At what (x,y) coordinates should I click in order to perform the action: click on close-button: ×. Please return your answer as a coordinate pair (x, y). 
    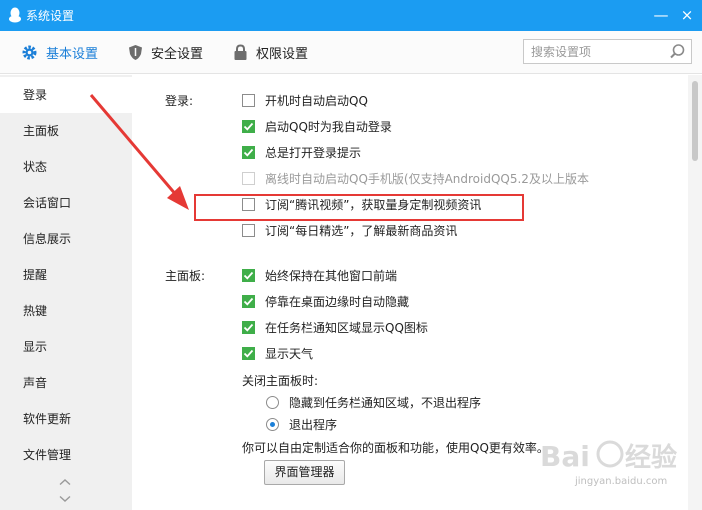
    Looking at the image, I should click on (687, 15).